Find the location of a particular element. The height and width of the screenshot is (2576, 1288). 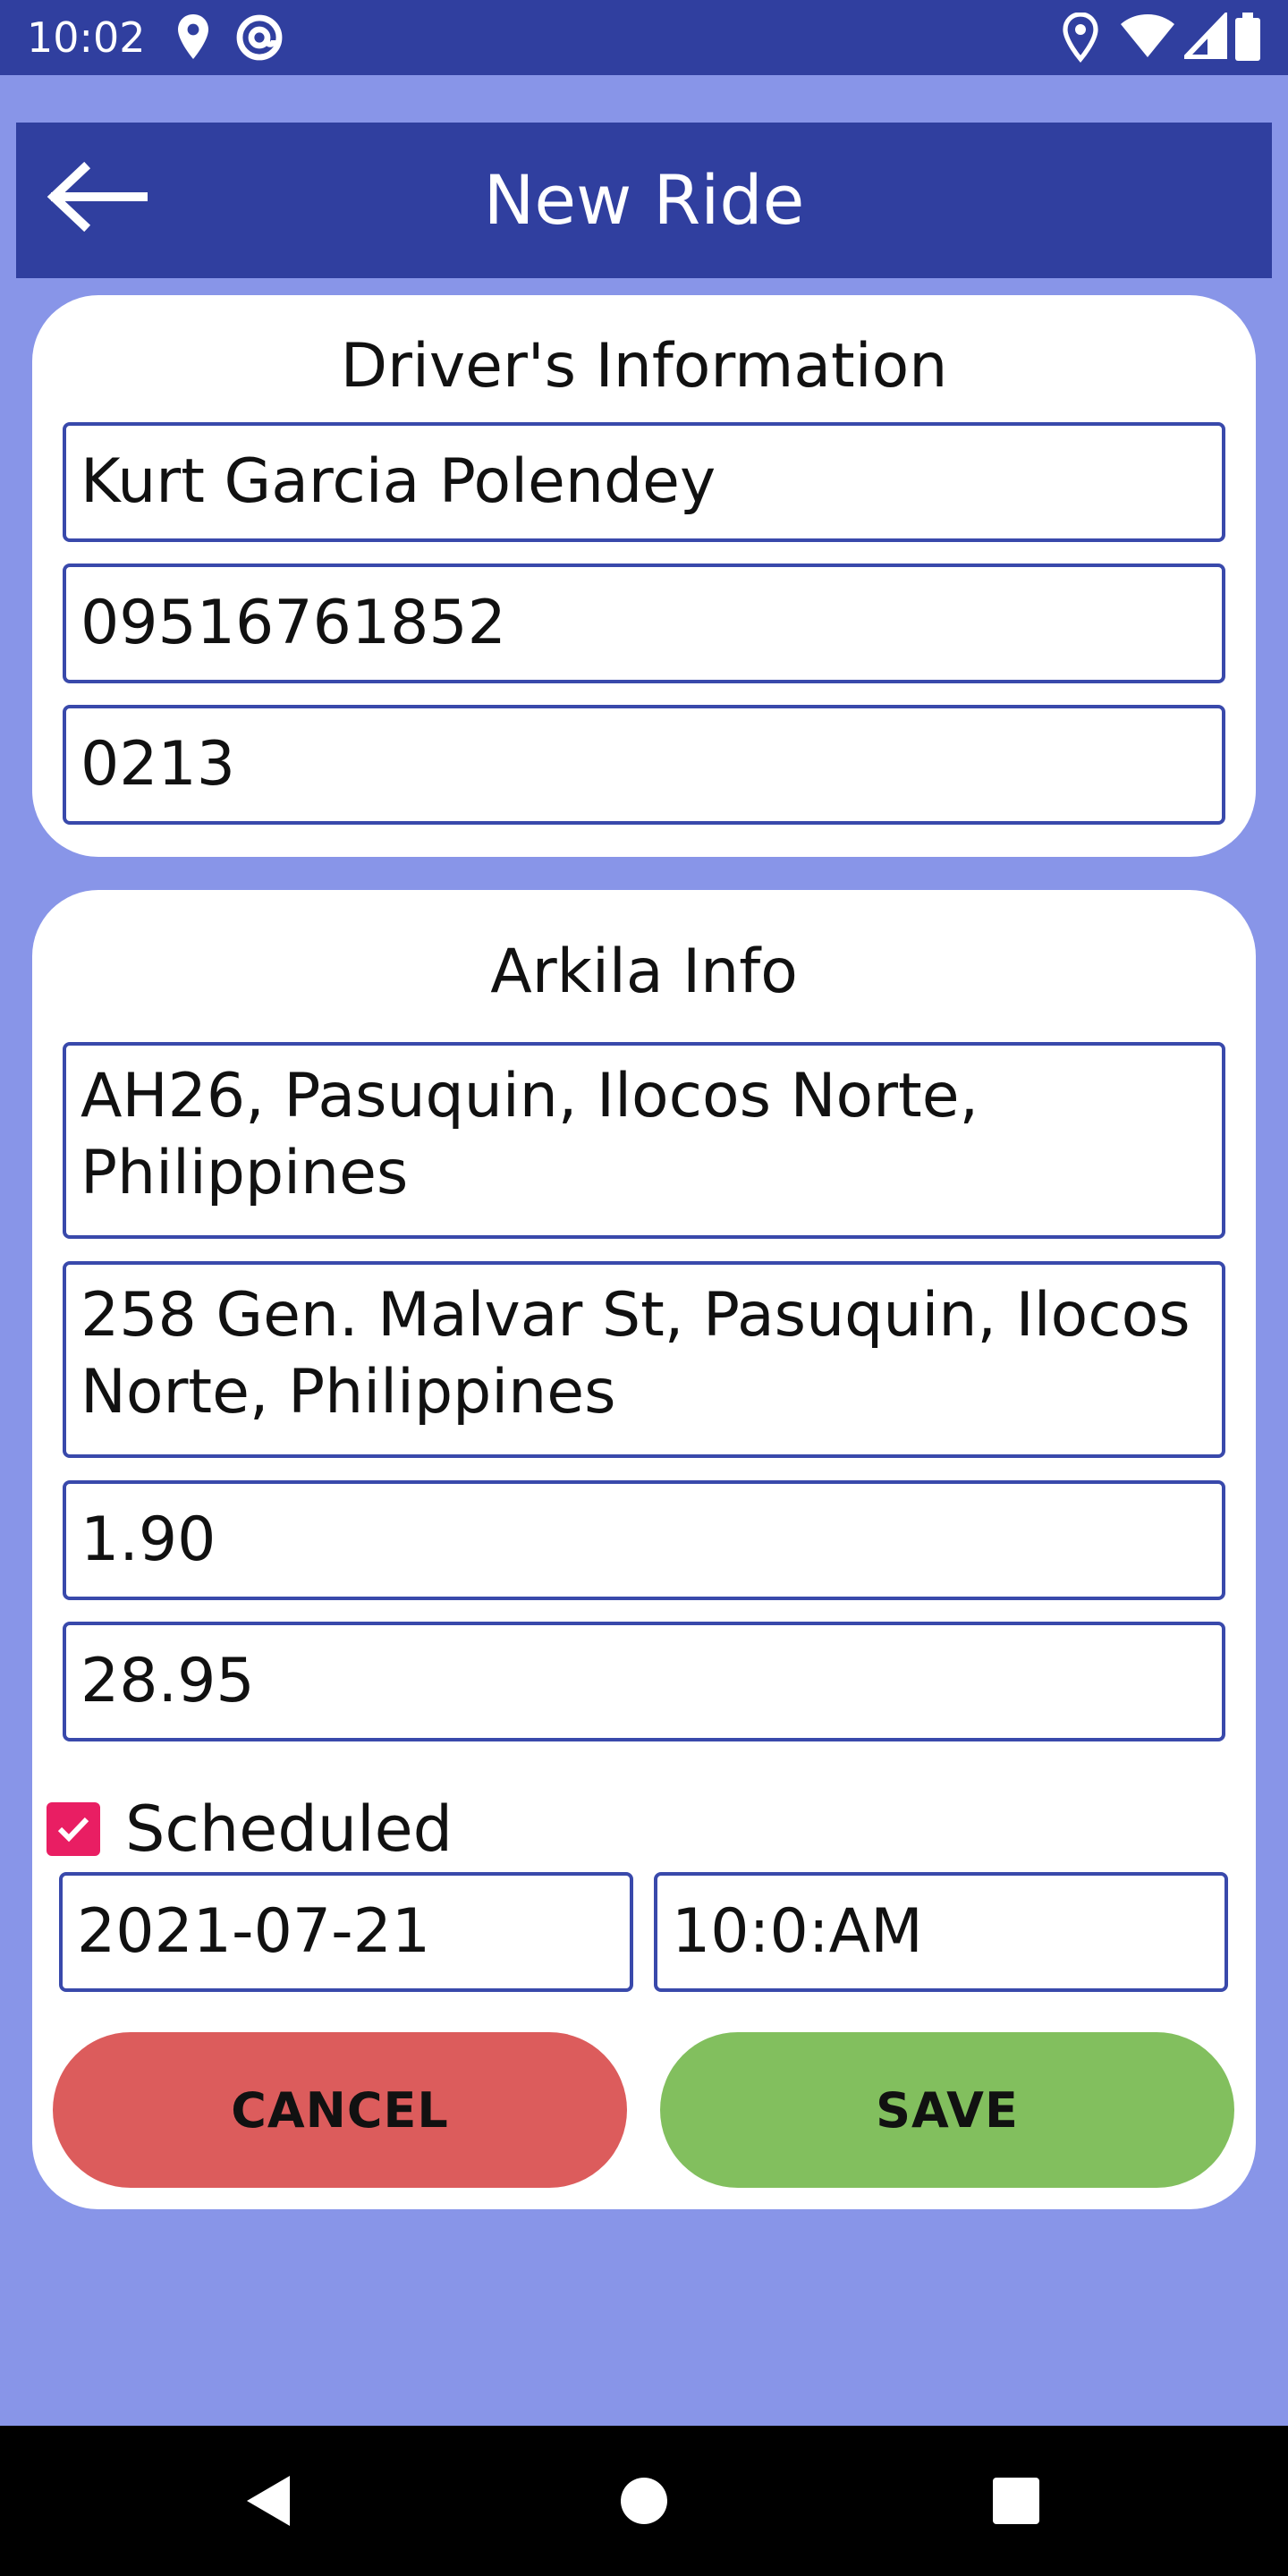

signal-icon is located at coordinates (1203, 36).